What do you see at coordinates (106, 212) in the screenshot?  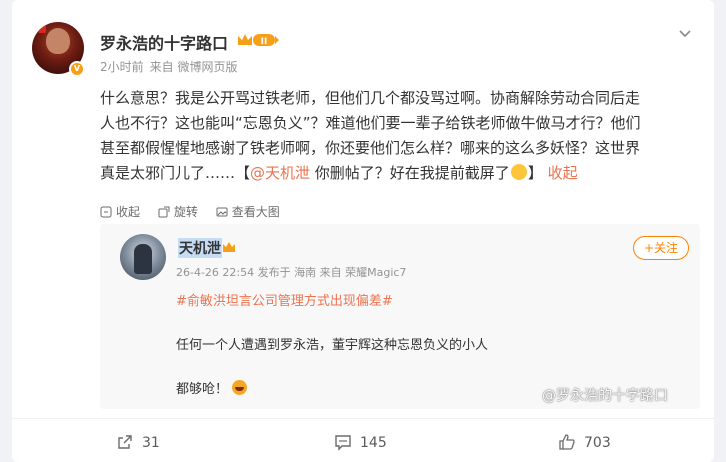 I see `collapse-icon` at bounding box center [106, 212].